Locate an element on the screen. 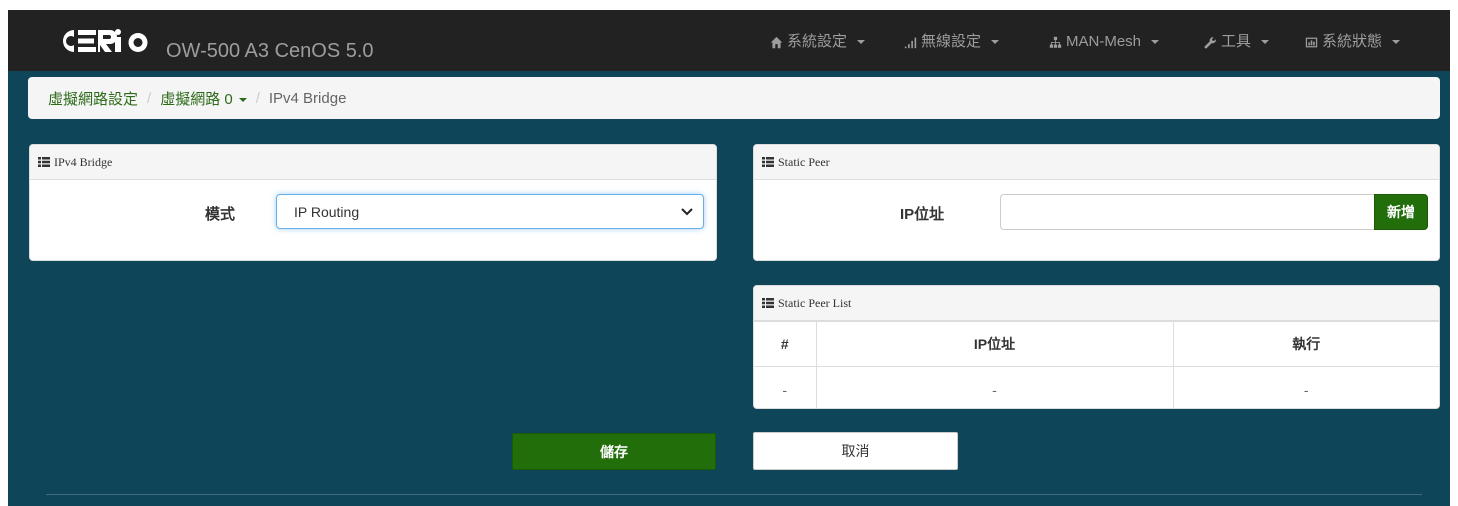 Image resolution: width=1458 pixels, height=506 pixels. nav-tools-label: 工具 is located at coordinates (1236, 41).